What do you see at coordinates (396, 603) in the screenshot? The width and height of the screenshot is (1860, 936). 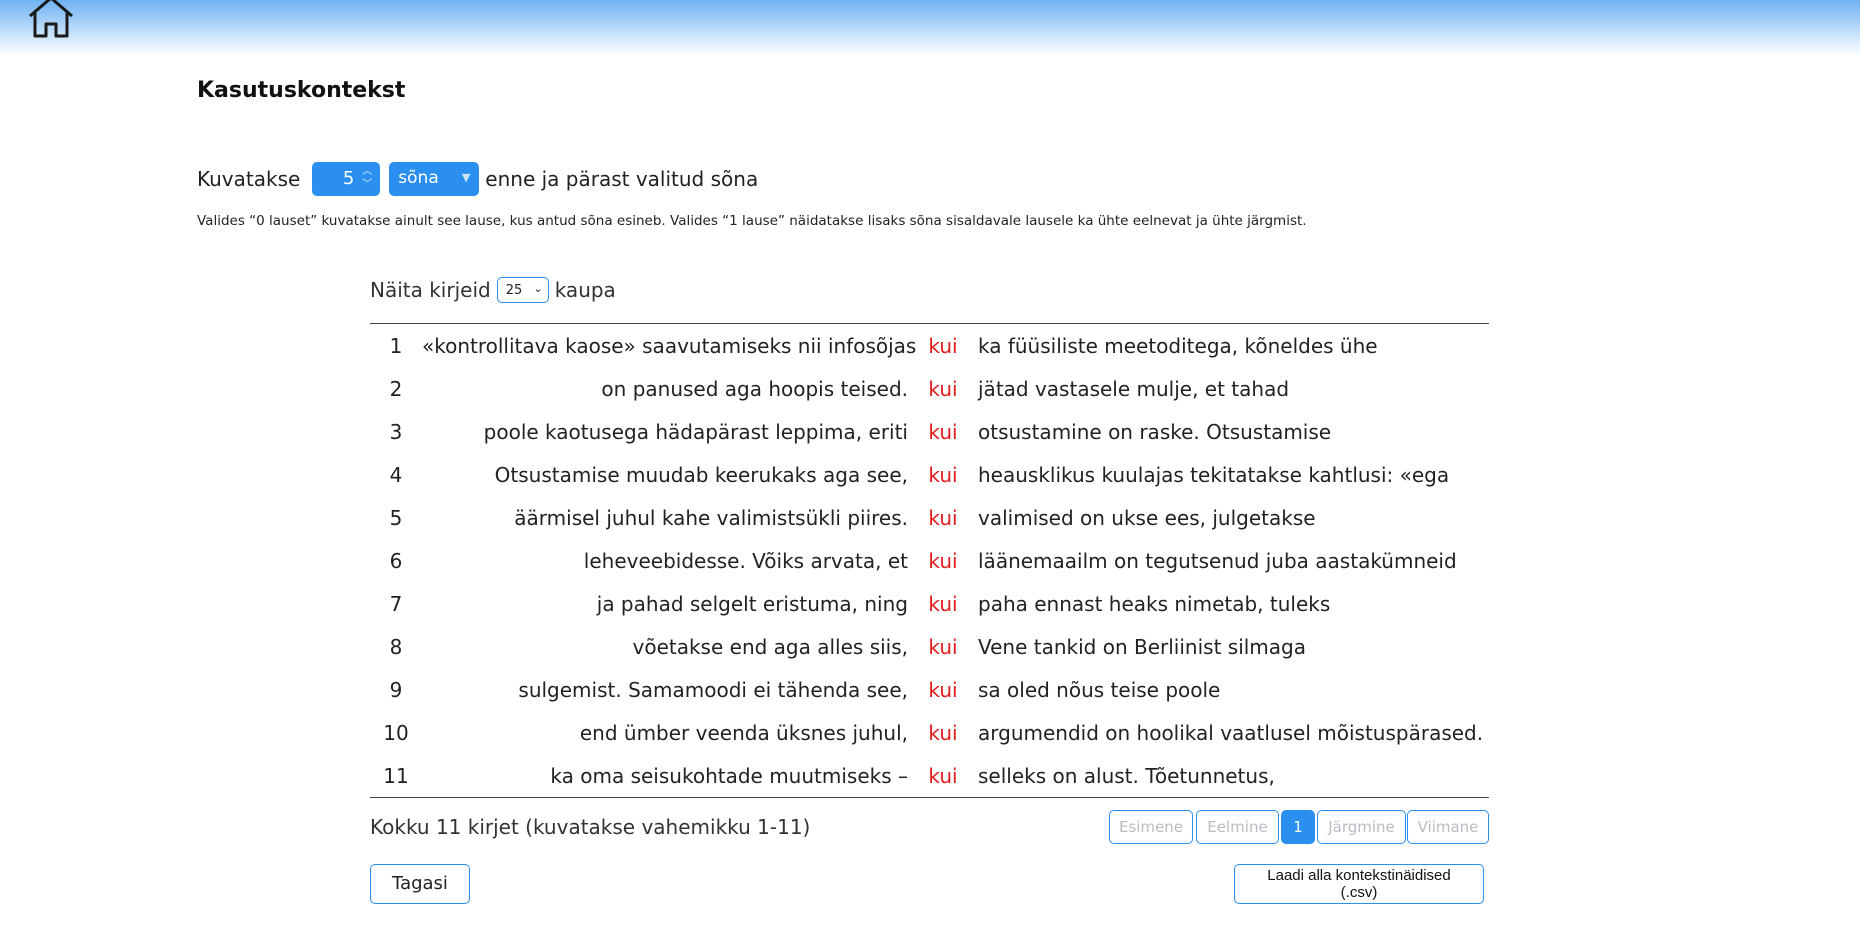 I see `row-number: 7` at bounding box center [396, 603].